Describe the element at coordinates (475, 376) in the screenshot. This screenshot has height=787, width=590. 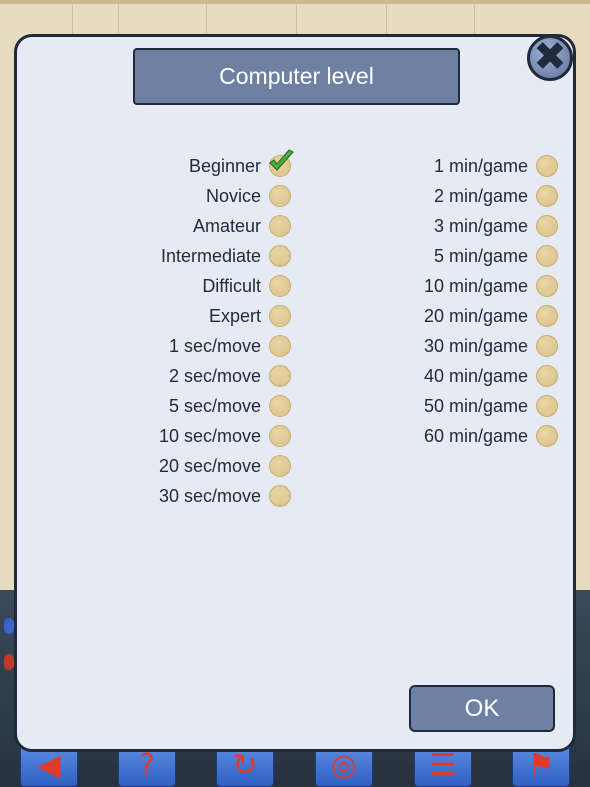
I see `level-option-label: 40 min/game` at that location.